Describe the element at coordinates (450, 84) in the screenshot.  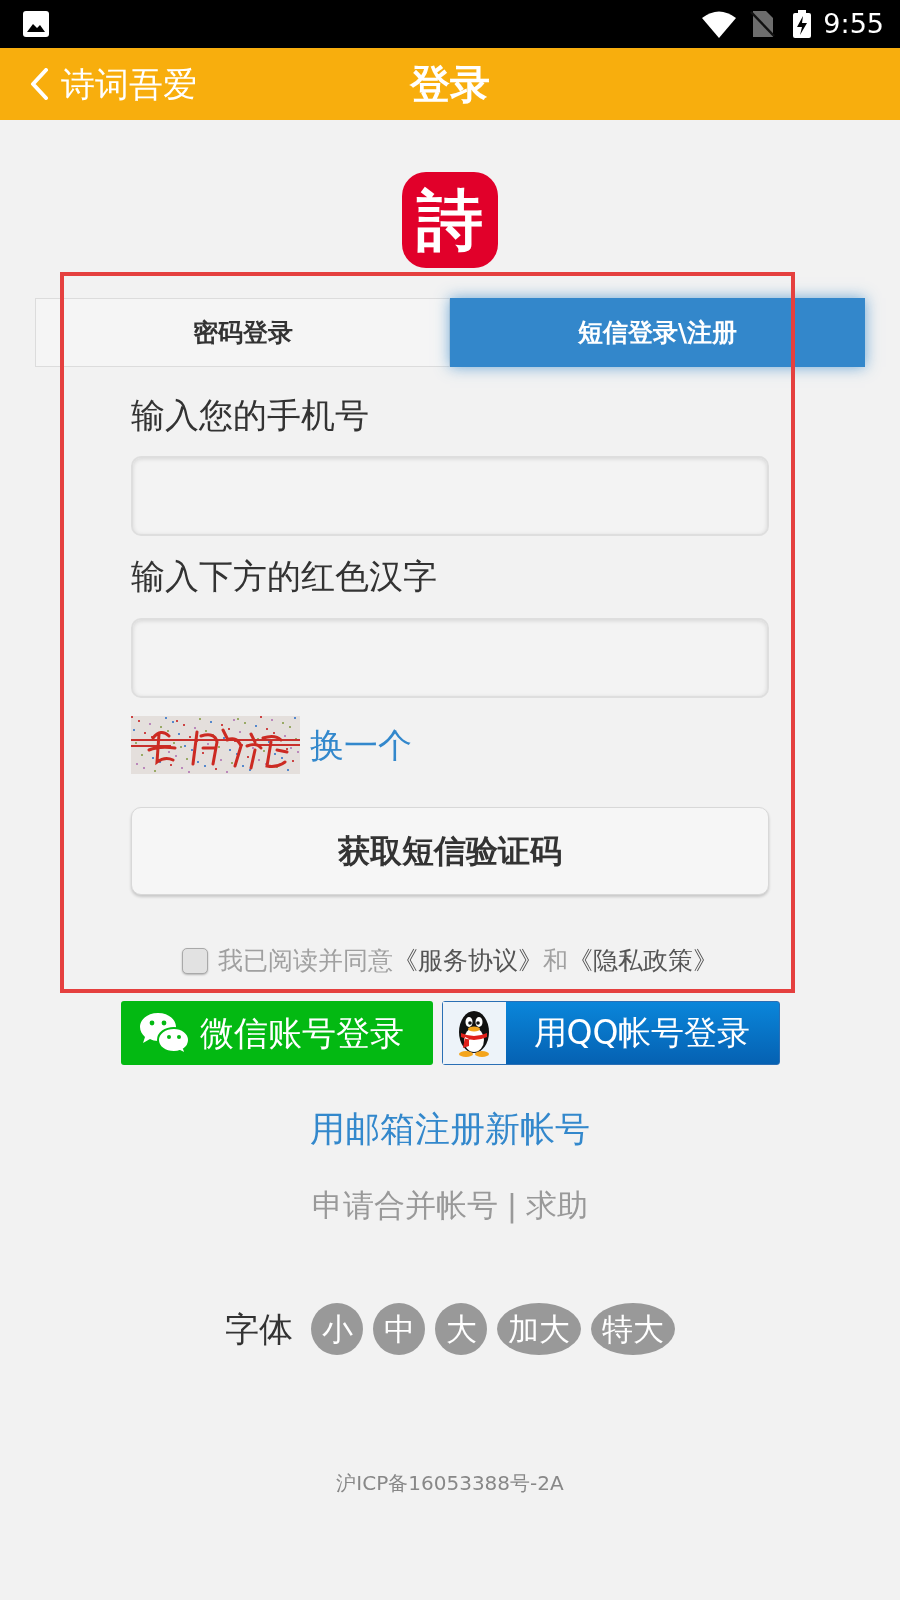
I see `page-title: 登录` at that location.